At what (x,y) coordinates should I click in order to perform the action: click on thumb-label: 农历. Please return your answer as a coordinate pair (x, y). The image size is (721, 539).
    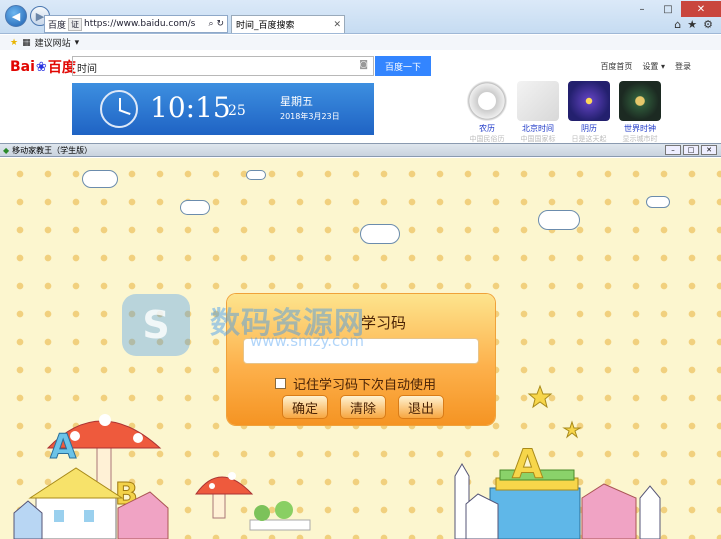
    Looking at the image, I should click on (487, 128).